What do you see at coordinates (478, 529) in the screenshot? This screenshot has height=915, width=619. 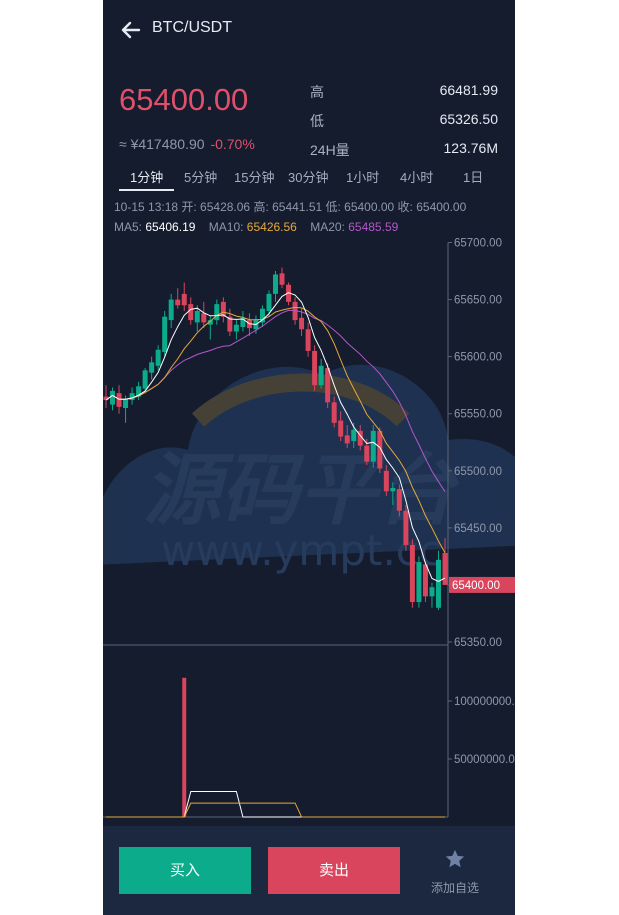 I see `price-tick-label: 65450.00` at bounding box center [478, 529].